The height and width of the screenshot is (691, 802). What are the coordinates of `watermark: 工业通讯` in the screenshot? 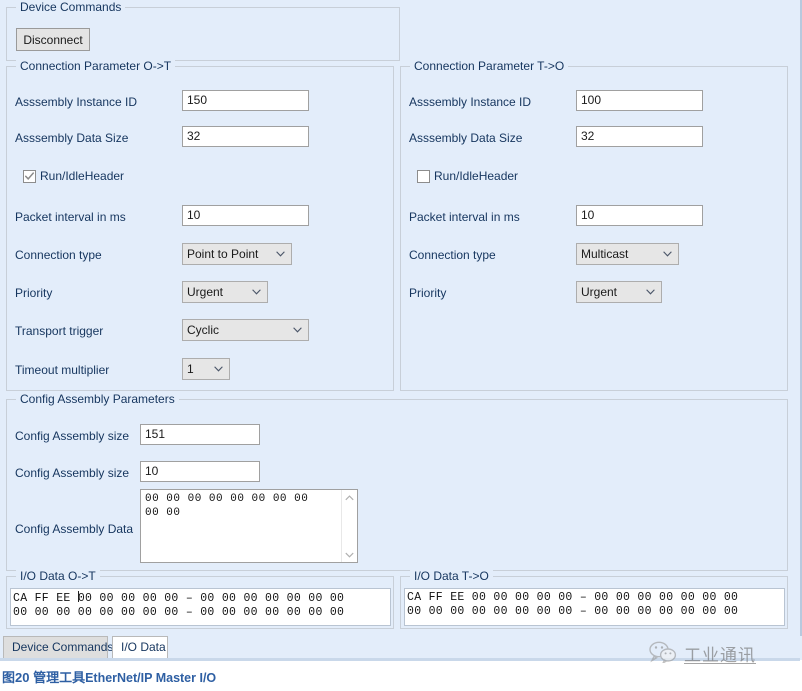 It's located at (721, 653).